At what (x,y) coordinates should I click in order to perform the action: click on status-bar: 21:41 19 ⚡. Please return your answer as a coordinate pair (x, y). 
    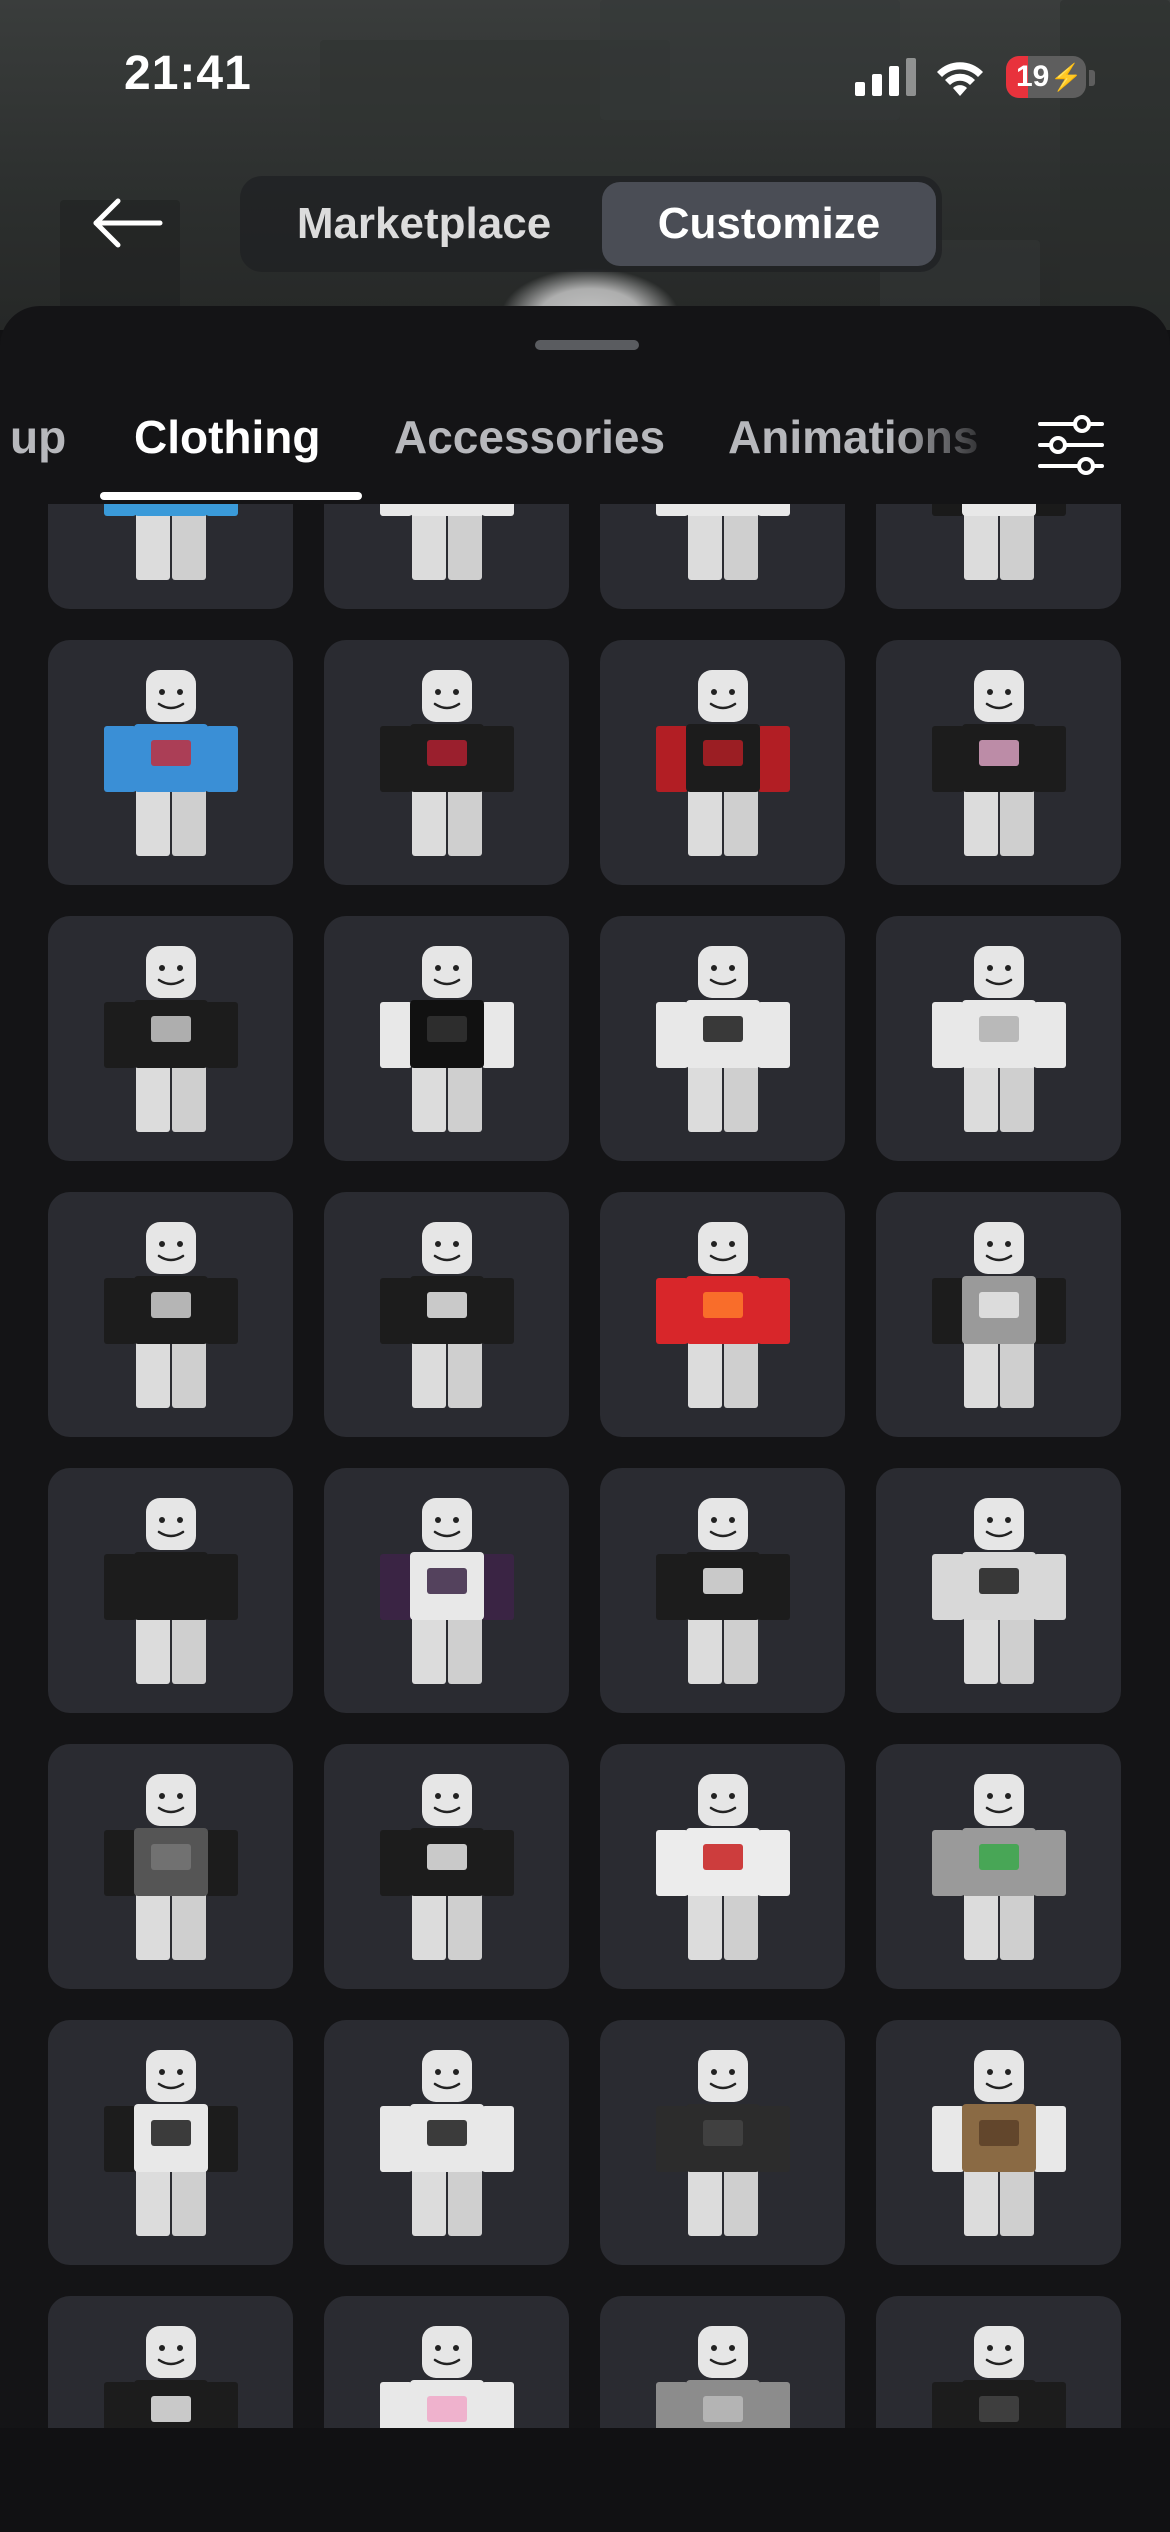
    Looking at the image, I should click on (585, 75).